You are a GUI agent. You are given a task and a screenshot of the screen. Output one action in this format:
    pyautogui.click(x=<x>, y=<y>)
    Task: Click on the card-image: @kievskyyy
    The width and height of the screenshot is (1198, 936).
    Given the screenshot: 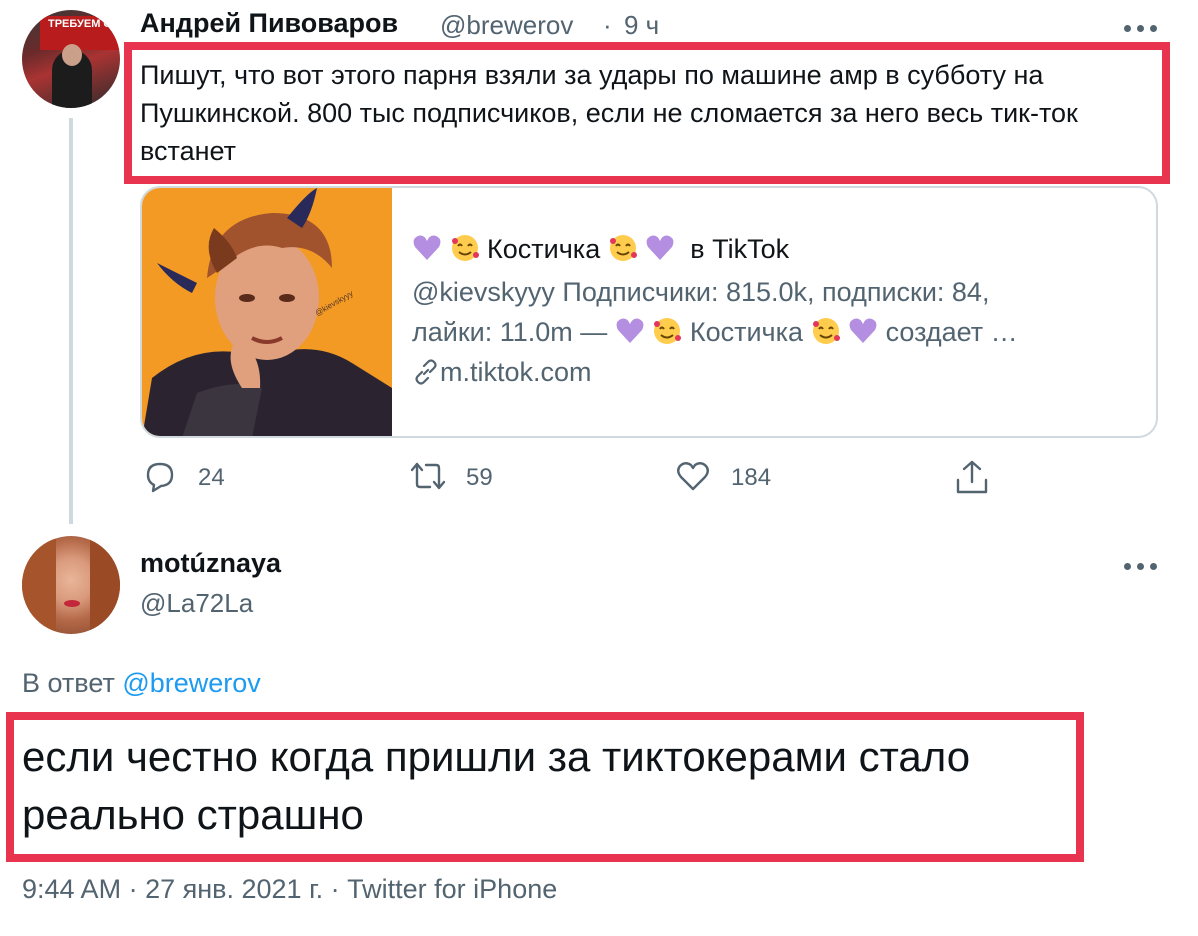 What is the action you would take?
    pyautogui.click(x=267, y=312)
    